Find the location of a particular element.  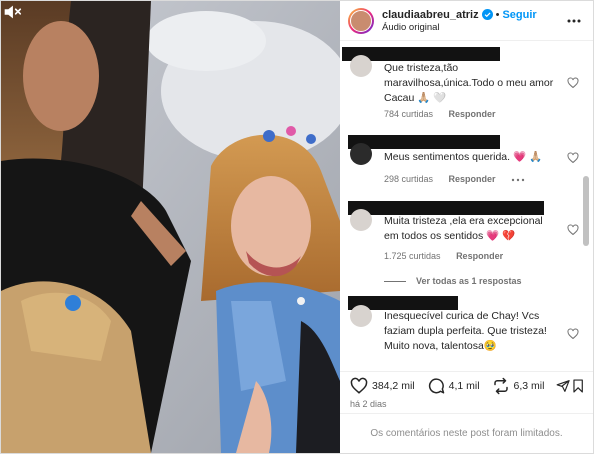

view-replies-button: Ver todas as 1 respostas is located at coordinates (453, 281).